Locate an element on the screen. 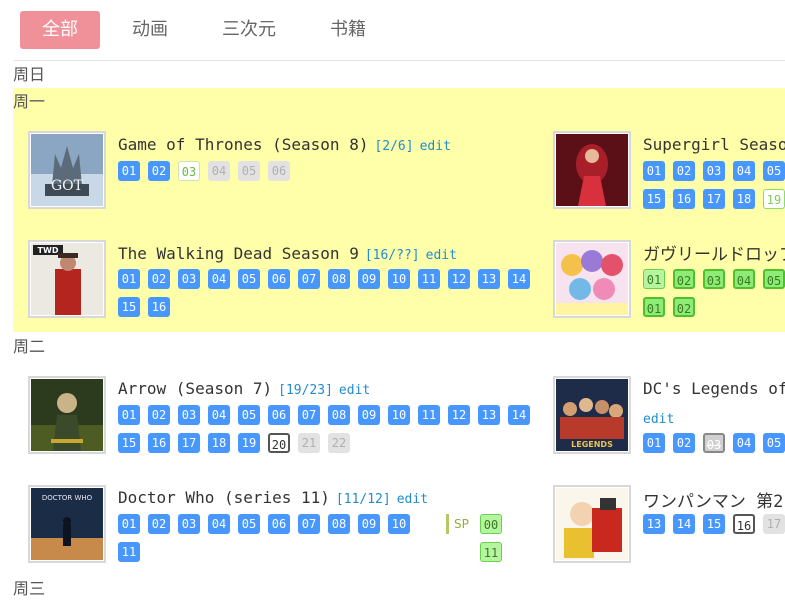 The width and height of the screenshot is (785, 600). tab-anime: 动画 is located at coordinates (150, 30).